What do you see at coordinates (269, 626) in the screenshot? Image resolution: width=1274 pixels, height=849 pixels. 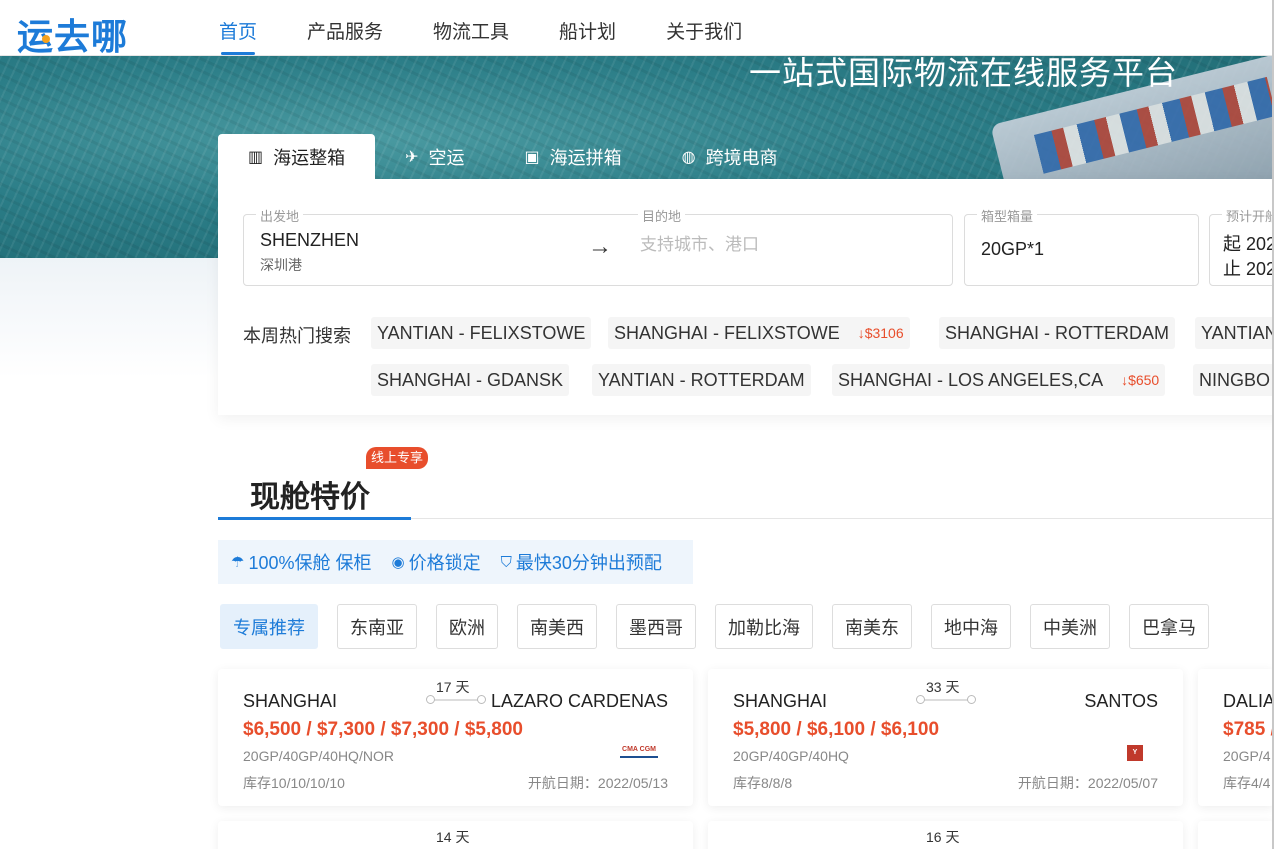 I see `region-recommended: 专属推荐` at bounding box center [269, 626].